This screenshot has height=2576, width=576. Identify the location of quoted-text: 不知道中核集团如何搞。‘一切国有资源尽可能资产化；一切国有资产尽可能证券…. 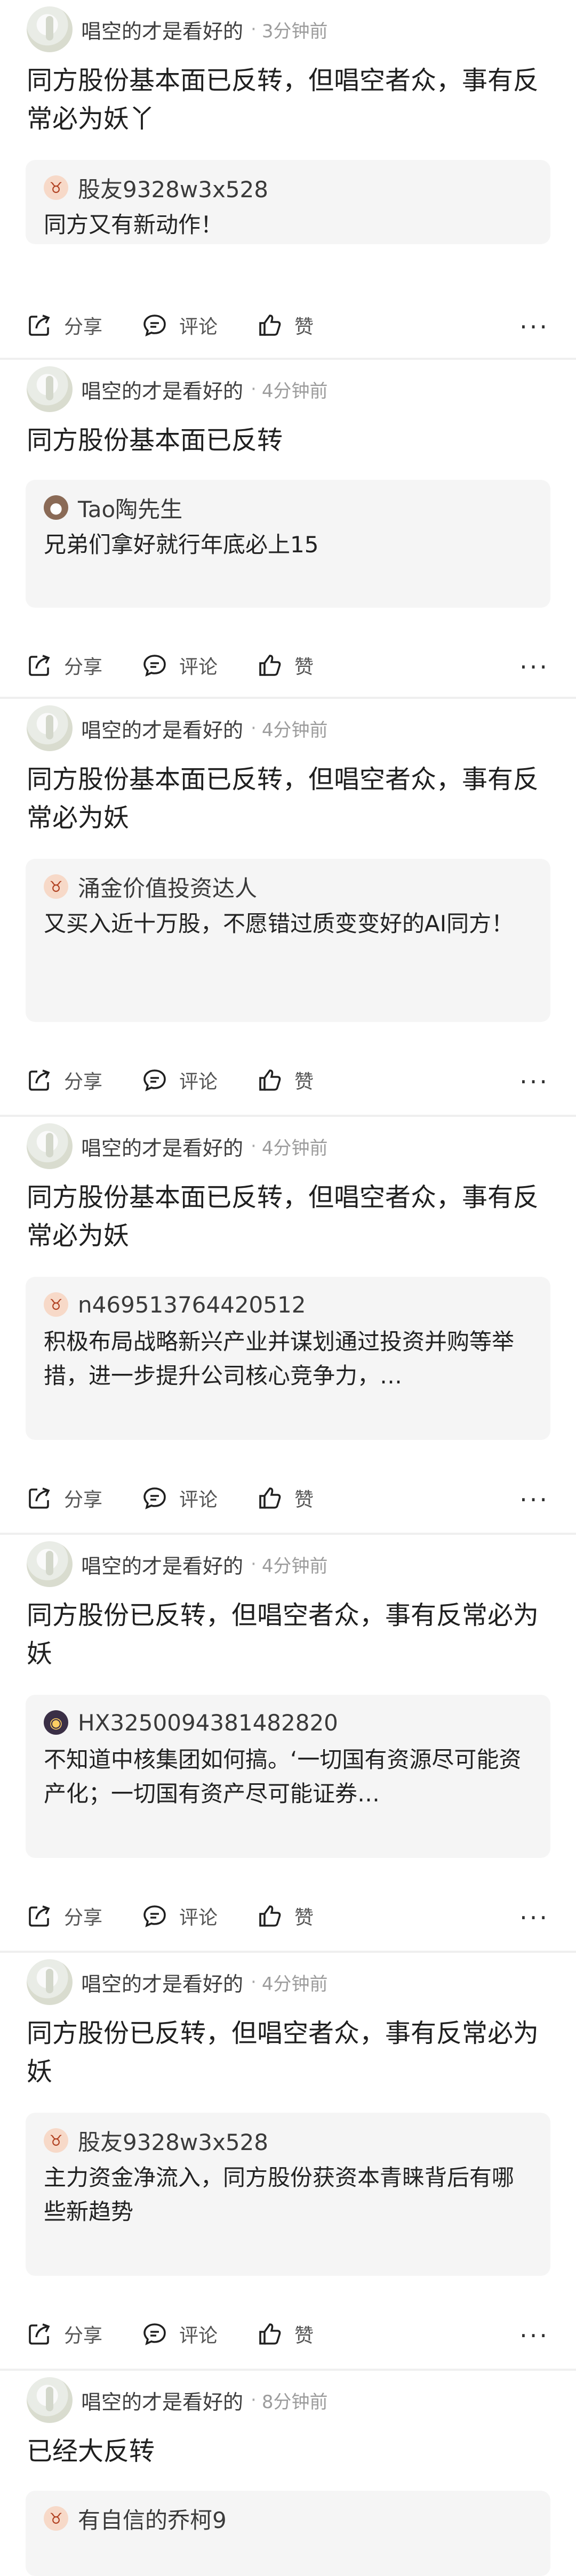
(283, 1776).